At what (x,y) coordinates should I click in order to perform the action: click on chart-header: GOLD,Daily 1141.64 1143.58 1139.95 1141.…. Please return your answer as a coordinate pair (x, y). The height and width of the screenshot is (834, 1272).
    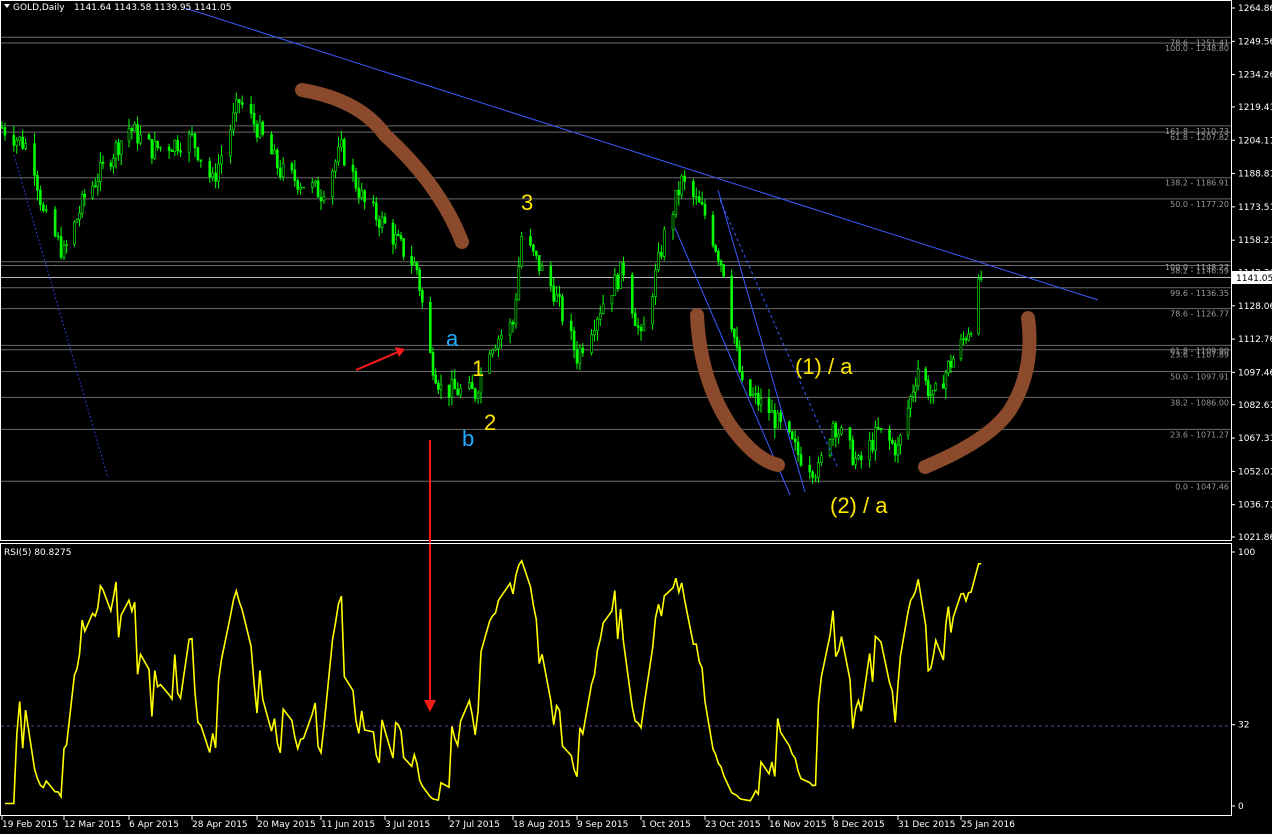
    Looking at the image, I should click on (117, 8).